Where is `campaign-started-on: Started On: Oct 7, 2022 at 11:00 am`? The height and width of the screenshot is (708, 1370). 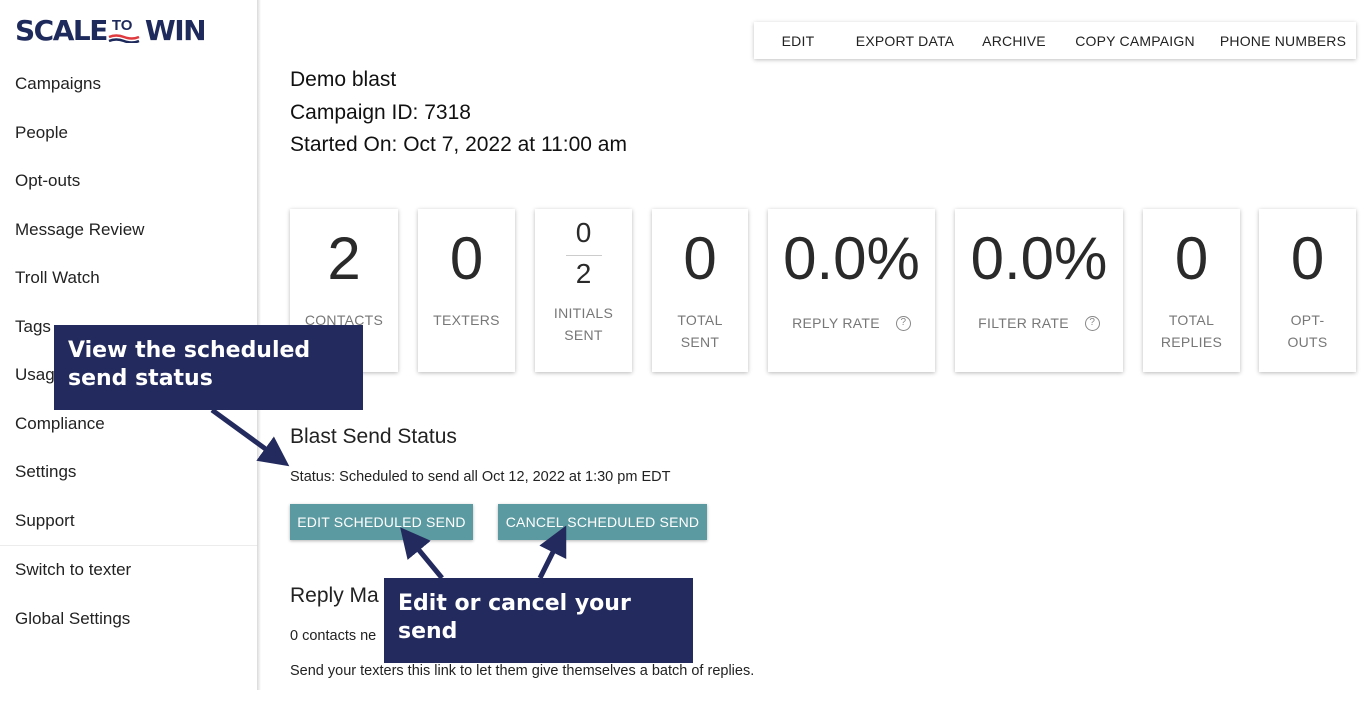
campaign-started-on: Started On: Oct 7, 2022 at 11:00 am is located at coordinates (458, 144).